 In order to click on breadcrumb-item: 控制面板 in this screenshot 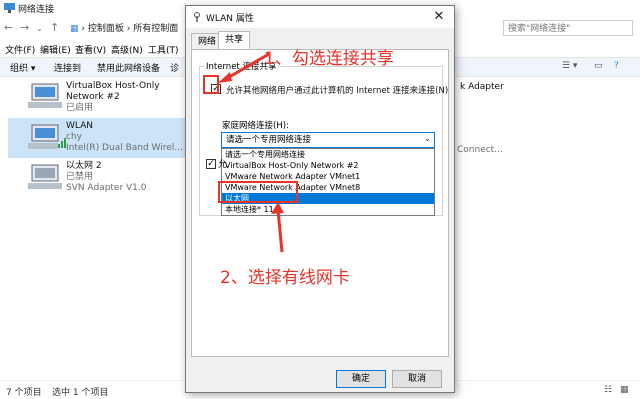, I will do `click(106, 29)`.